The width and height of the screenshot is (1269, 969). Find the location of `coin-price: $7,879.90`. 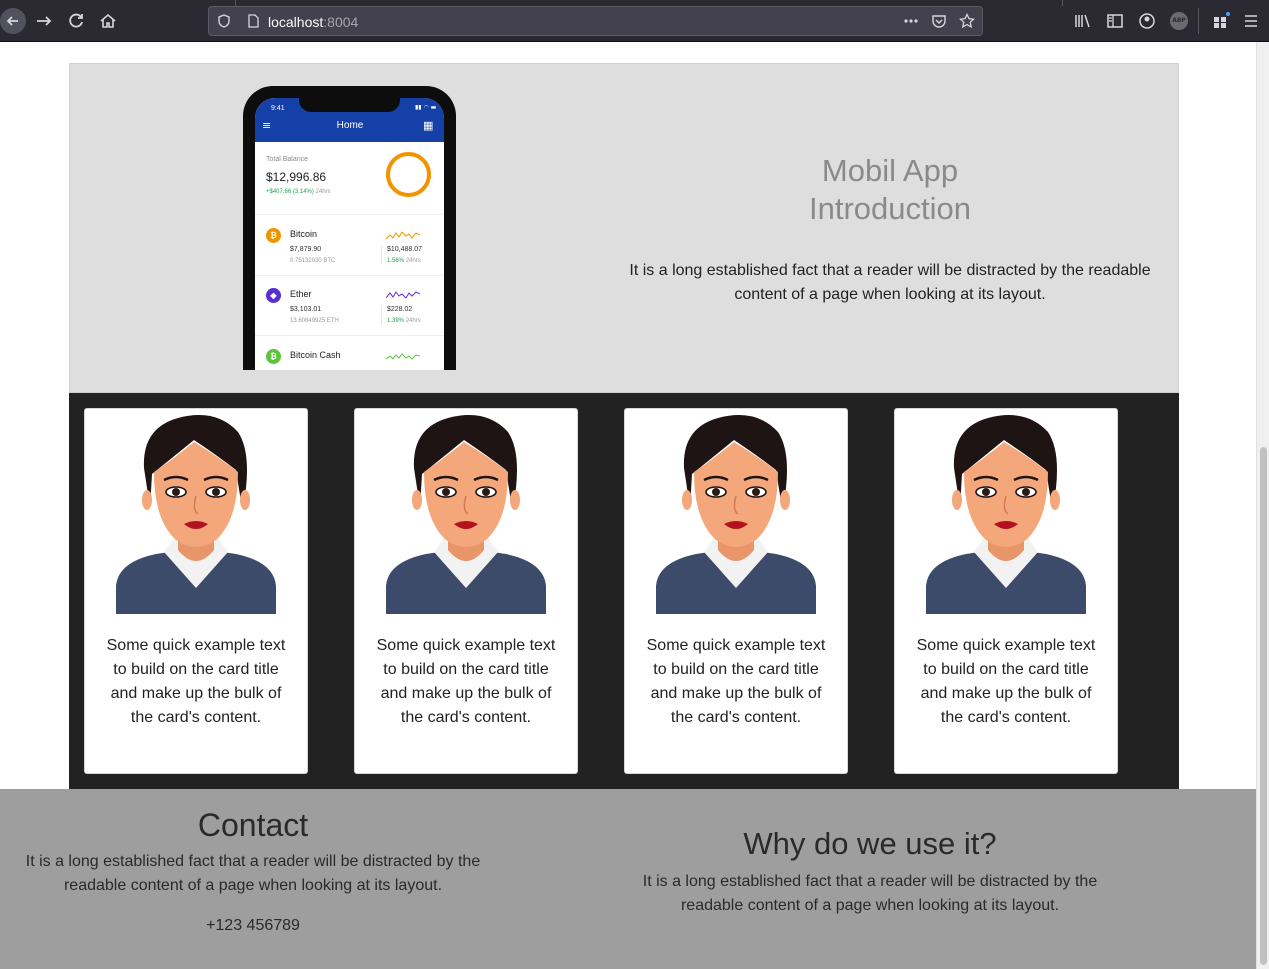

coin-price: $7,879.90 is located at coordinates (306, 249).